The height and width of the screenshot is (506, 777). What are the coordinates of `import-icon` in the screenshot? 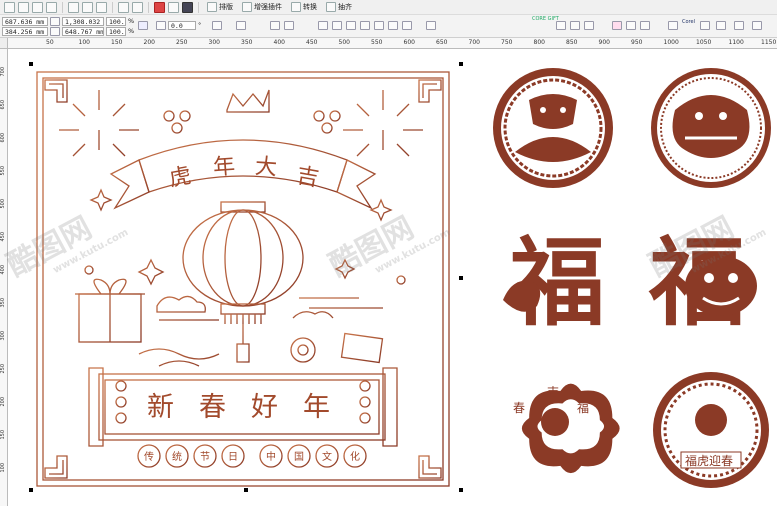 It's located at (159, 7).